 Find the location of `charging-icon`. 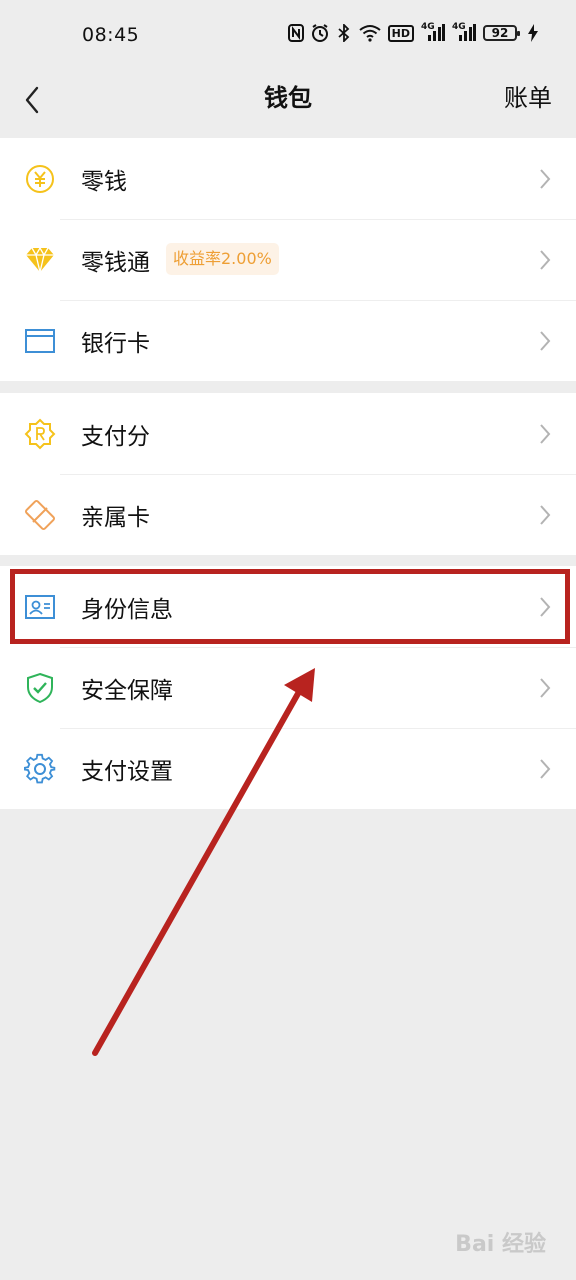

charging-icon is located at coordinates (533, 33).